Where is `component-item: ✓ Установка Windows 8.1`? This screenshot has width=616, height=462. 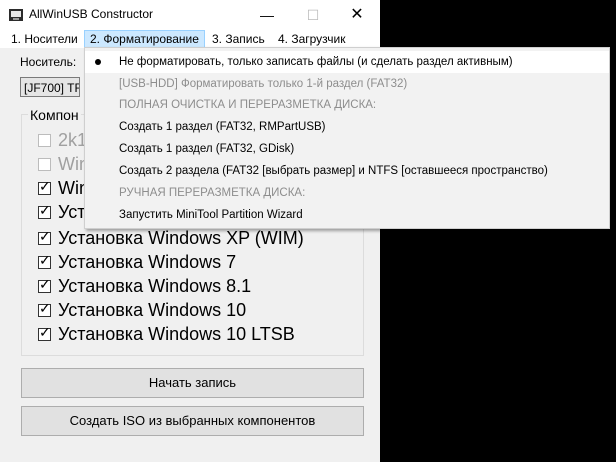 component-item: ✓ Установка Windows 8.1 is located at coordinates (144, 286).